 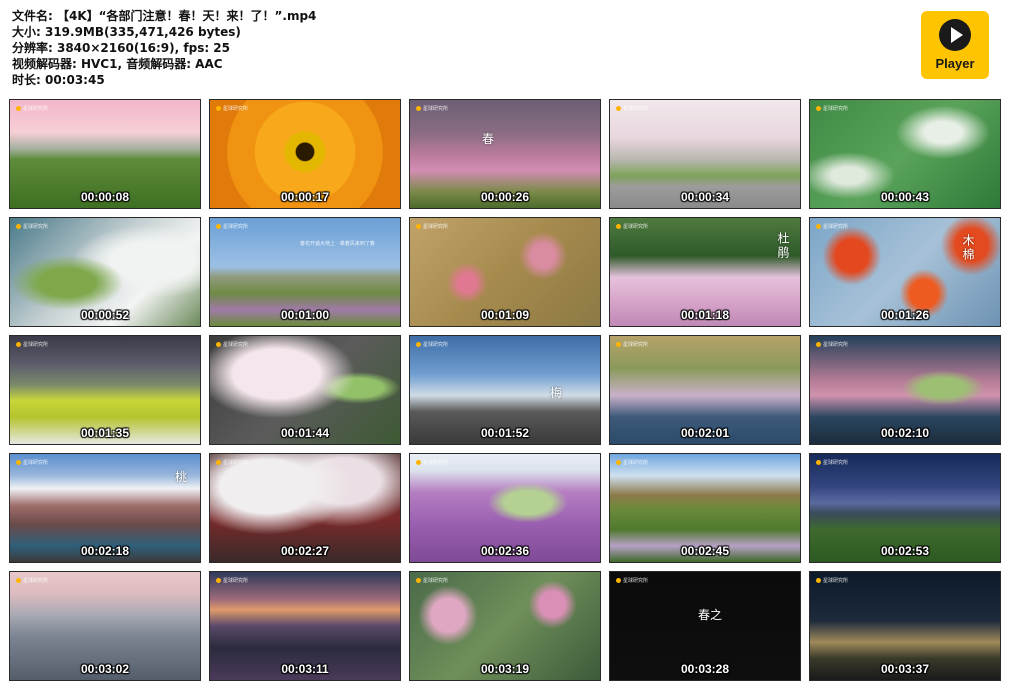 What do you see at coordinates (164, 16) in the screenshot?
I see `info-filename: 文件名: 【4K】“各部门注意！春！天！来！了！”.mp4` at bounding box center [164, 16].